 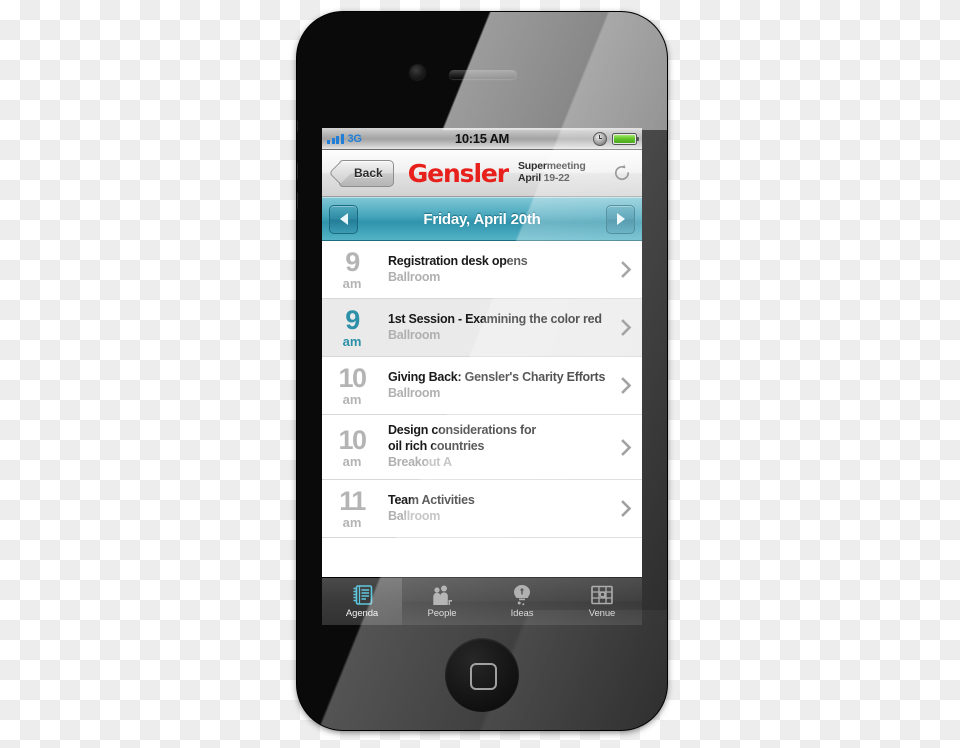 I want to click on back-button-label: Back, so click(x=368, y=173).